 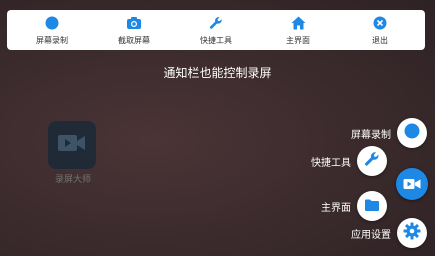 I want to click on gear-icon, so click(x=412, y=233).